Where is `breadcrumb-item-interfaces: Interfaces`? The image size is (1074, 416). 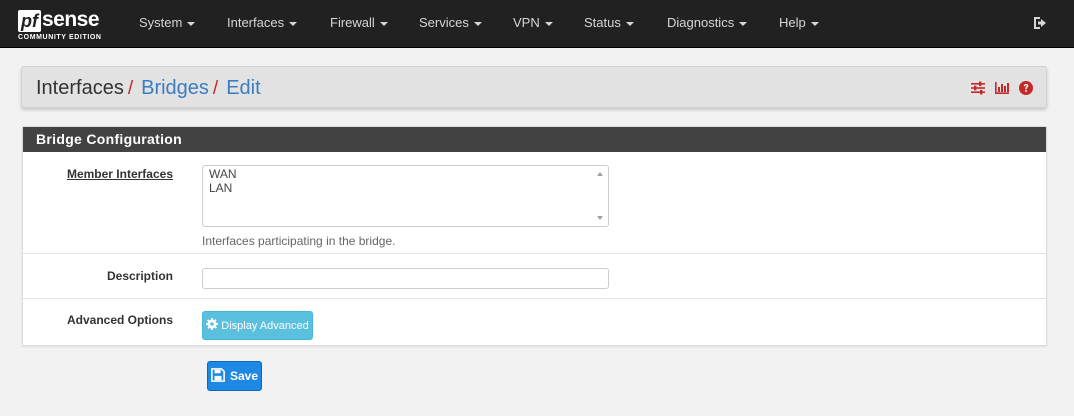
breadcrumb-item-interfaces: Interfaces is located at coordinates (80, 88).